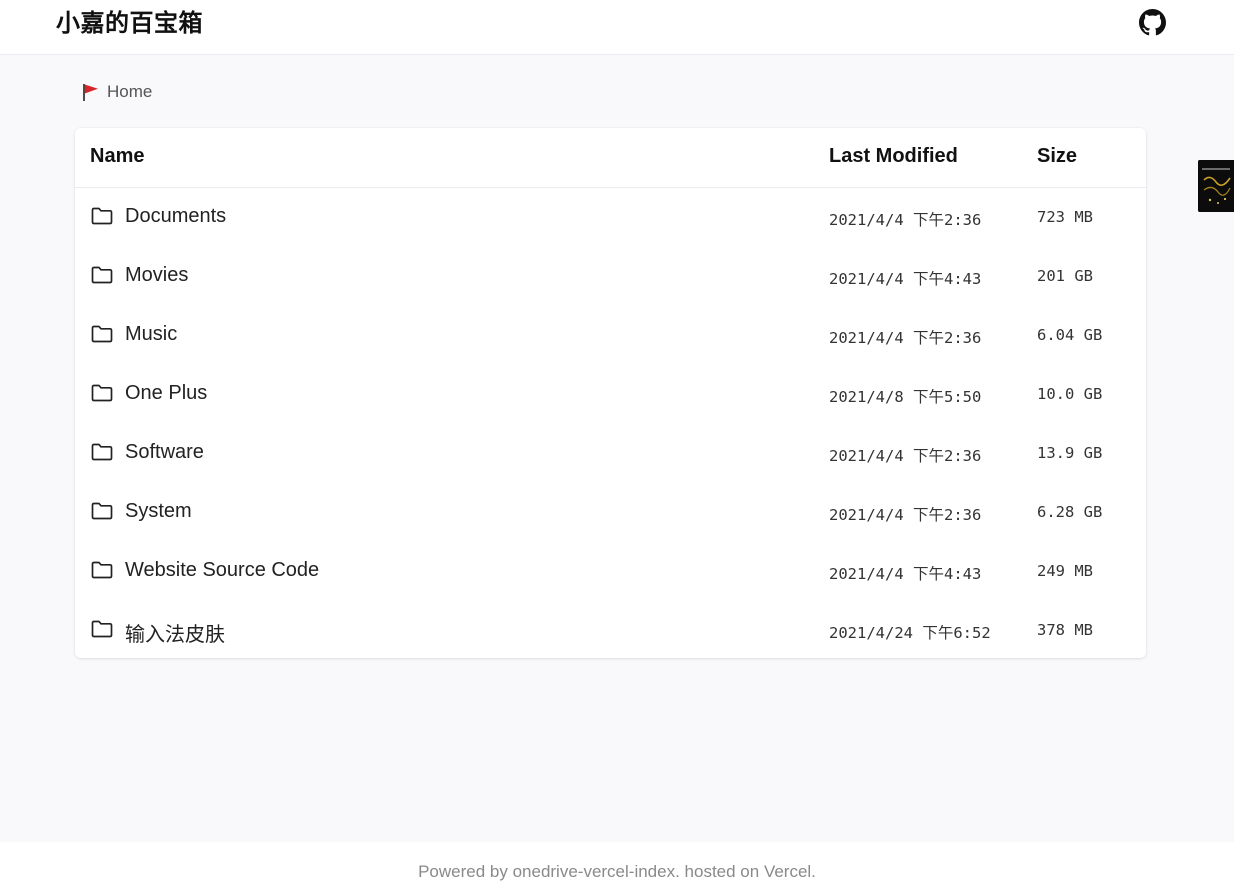 The image size is (1234, 894). What do you see at coordinates (1070, 394) in the screenshot?
I see `file-size: 10.0 GB` at bounding box center [1070, 394].